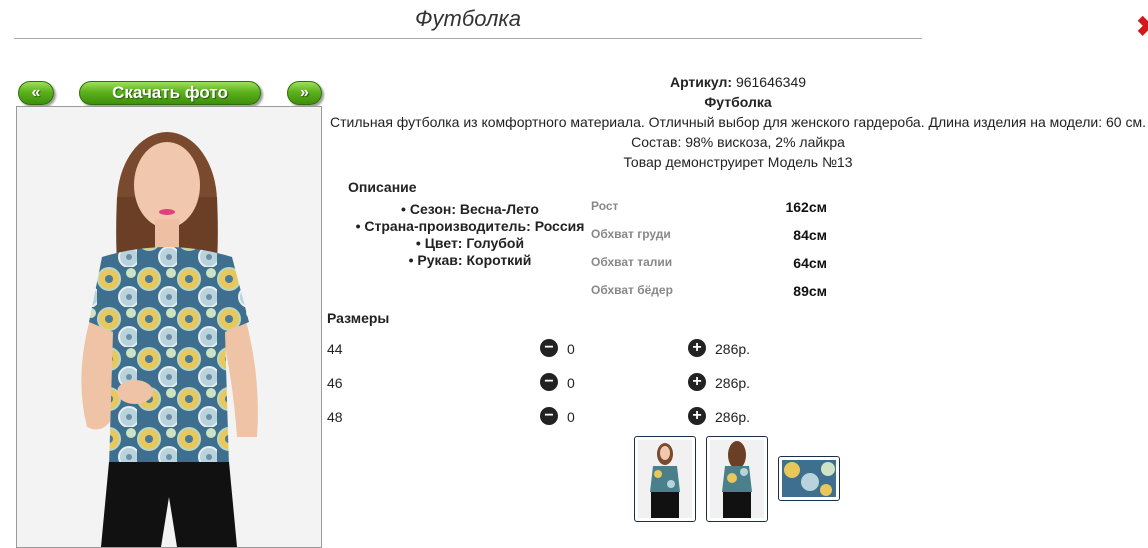  Describe the element at coordinates (382, 187) in the screenshot. I see `details-title: Описание` at that location.